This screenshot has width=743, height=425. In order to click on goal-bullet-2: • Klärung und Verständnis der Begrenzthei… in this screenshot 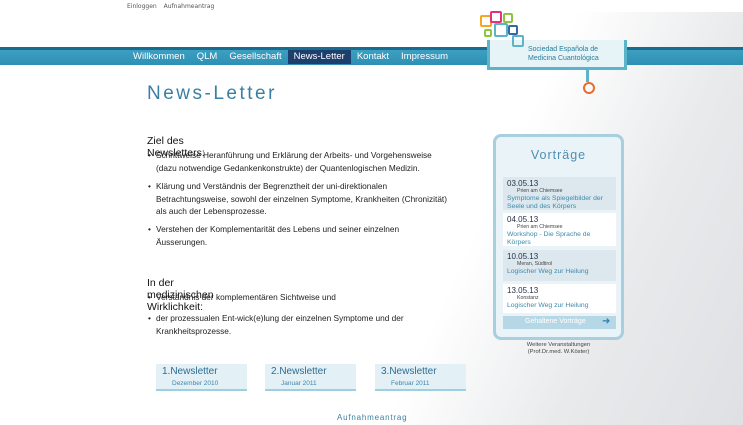, I will do `click(297, 198)`.